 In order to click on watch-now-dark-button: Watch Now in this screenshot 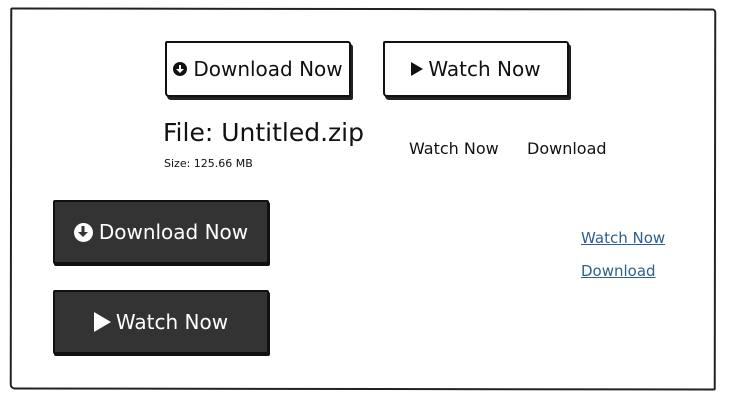, I will do `click(161, 322)`.